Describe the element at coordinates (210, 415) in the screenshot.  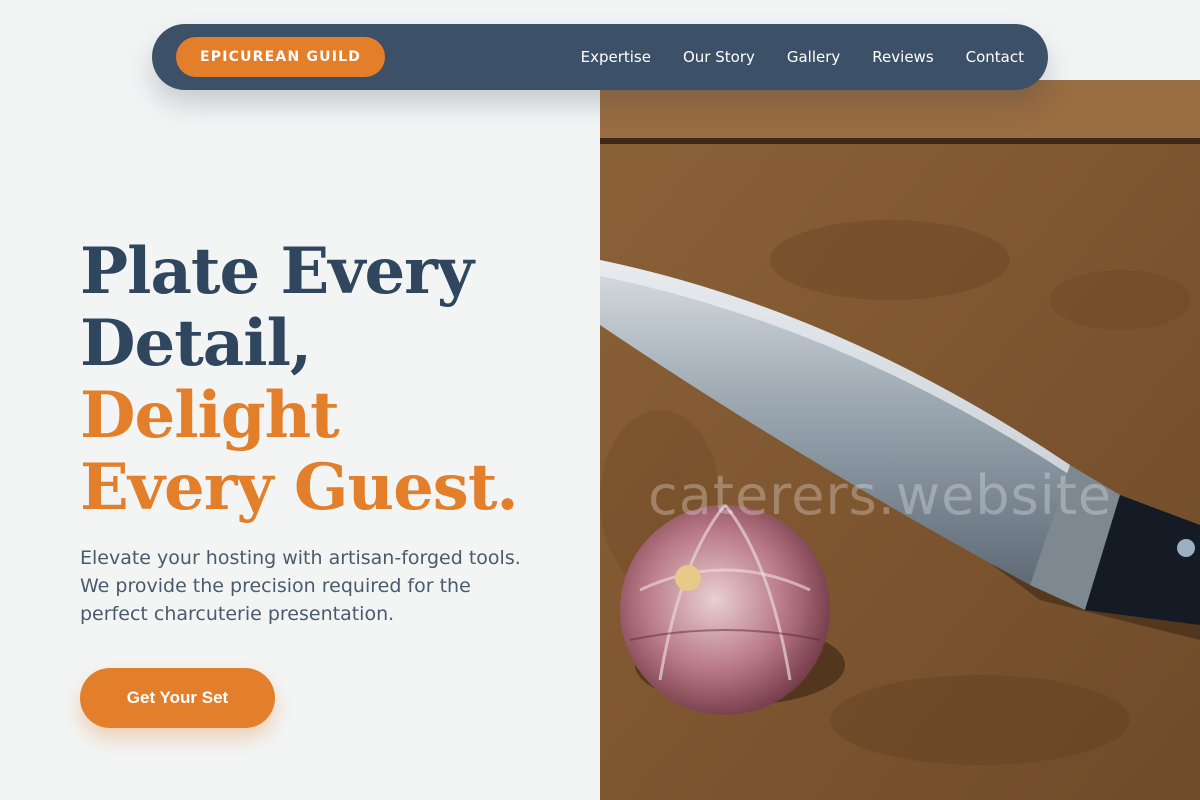
I see `headline-accent-line-1: Delight` at that location.